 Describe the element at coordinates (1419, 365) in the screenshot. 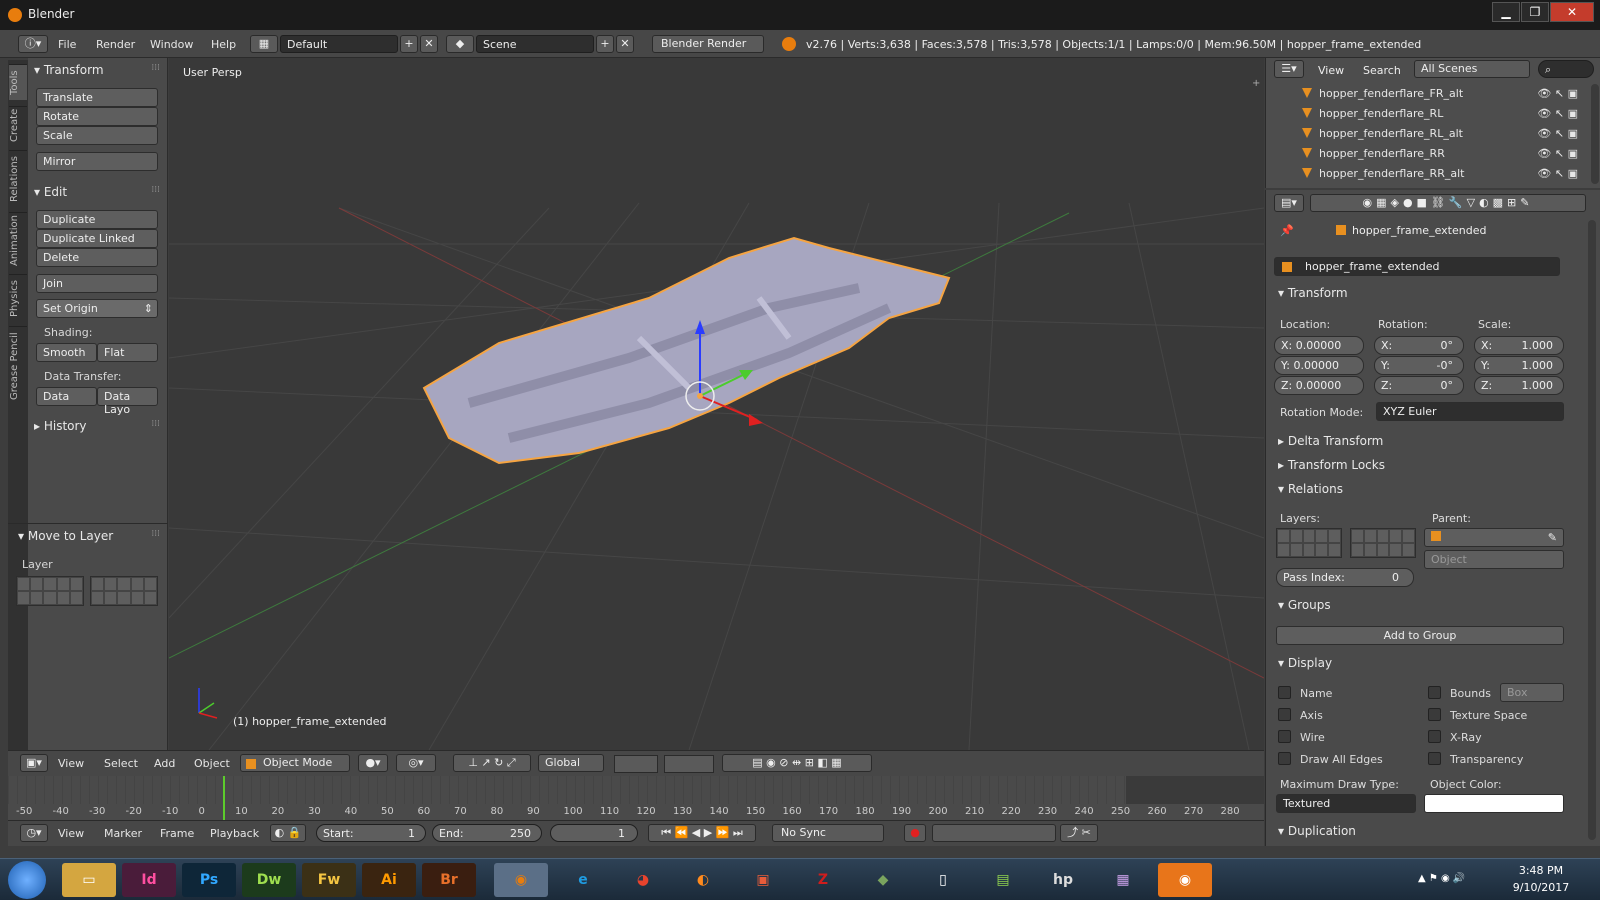

I see `rotation-y-field: Y: -0°` at that location.